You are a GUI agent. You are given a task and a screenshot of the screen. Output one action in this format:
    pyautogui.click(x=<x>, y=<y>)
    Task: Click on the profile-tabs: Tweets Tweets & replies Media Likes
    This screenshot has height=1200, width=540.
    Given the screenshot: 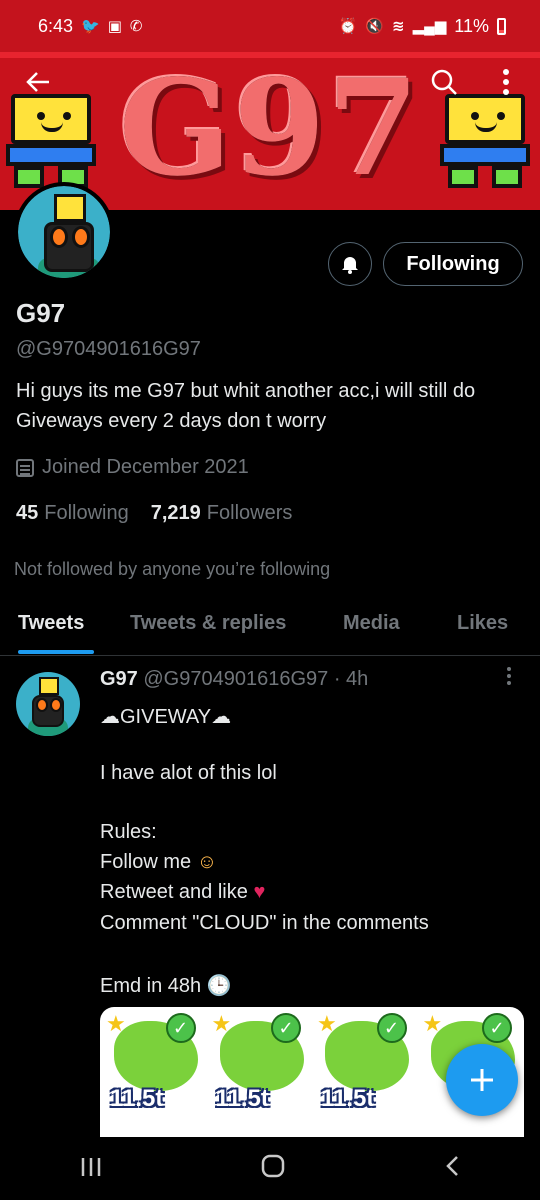 What is the action you would take?
    pyautogui.click(x=270, y=627)
    